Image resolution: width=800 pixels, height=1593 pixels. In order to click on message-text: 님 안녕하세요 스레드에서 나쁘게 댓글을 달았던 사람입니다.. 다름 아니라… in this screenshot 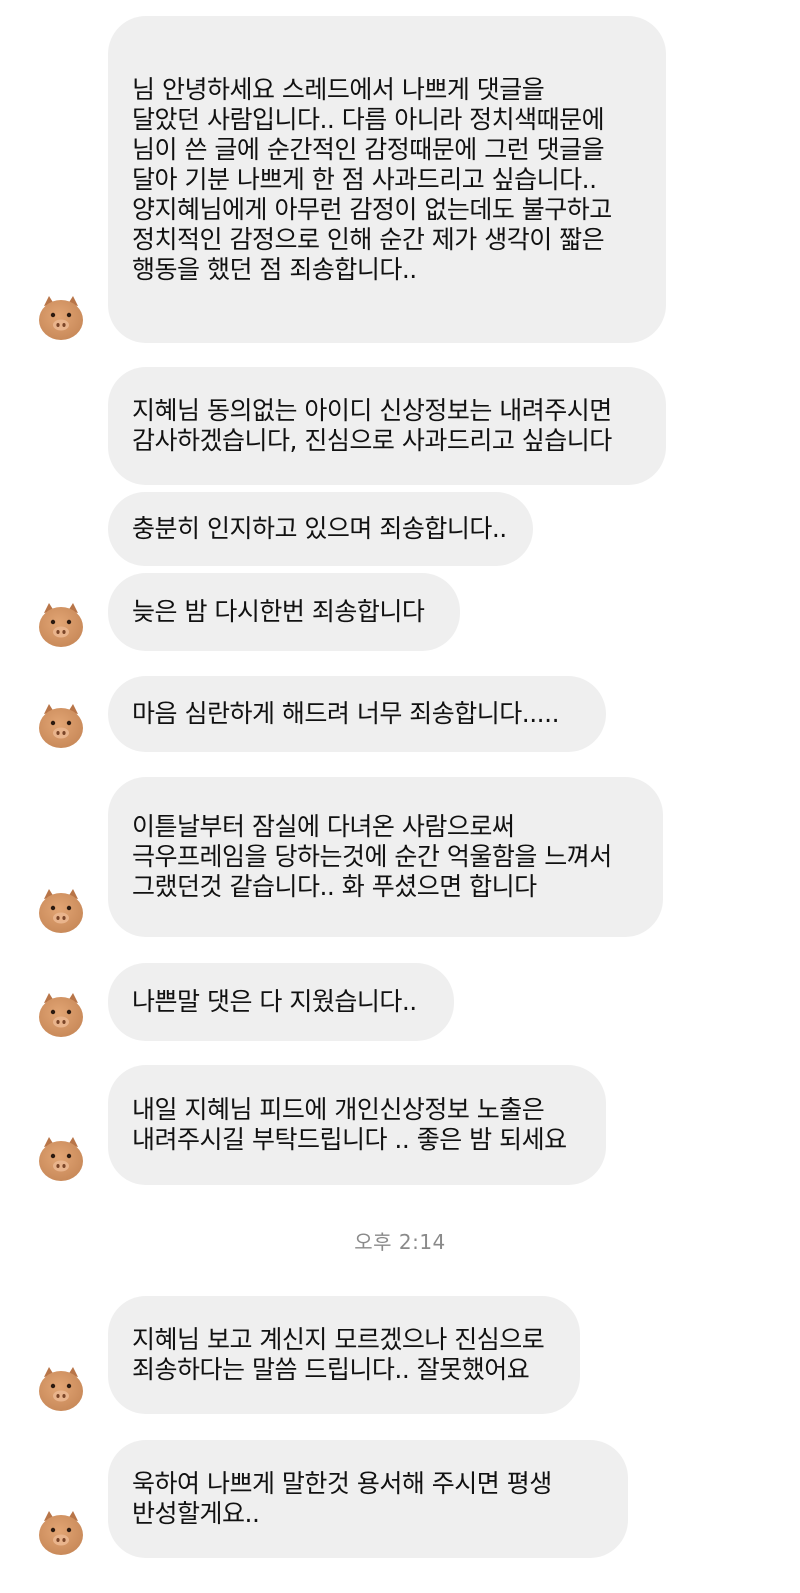, I will do `click(372, 179)`.